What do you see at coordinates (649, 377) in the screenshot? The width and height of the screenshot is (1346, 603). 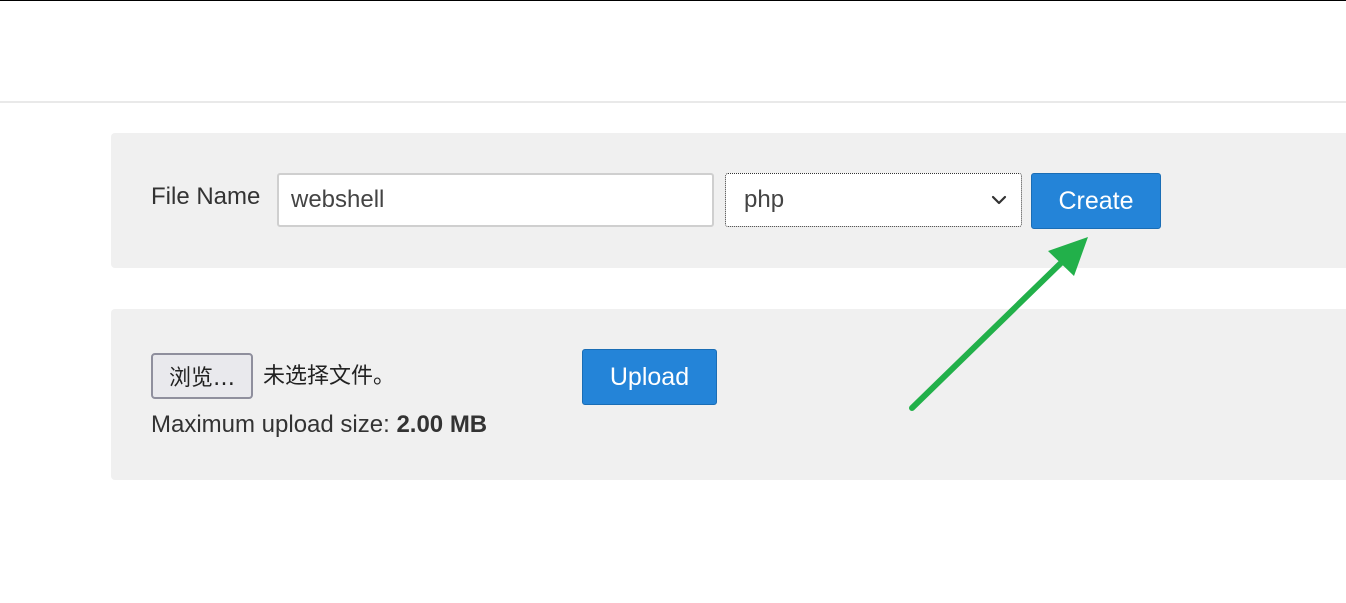 I see `upload-button: Upload` at bounding box center [649, 377].